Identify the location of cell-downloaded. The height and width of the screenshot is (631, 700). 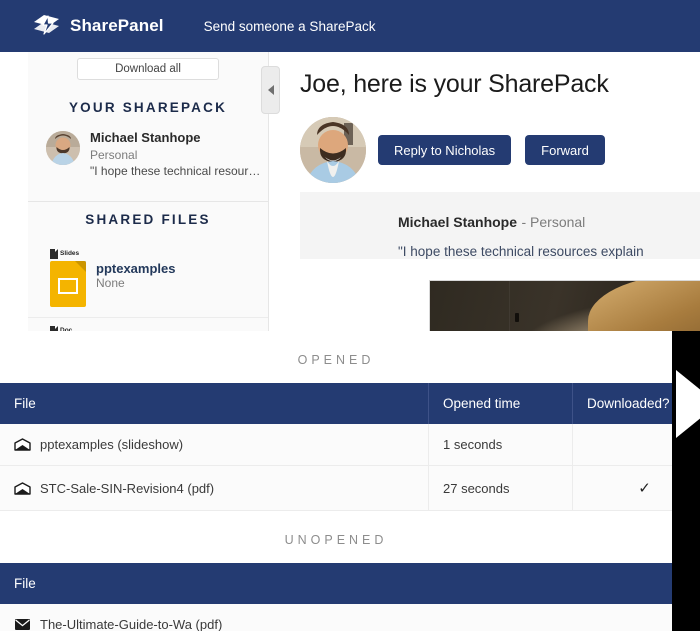
(622, 445).